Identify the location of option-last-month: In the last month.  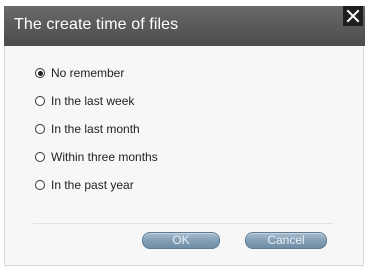
(87, 129).